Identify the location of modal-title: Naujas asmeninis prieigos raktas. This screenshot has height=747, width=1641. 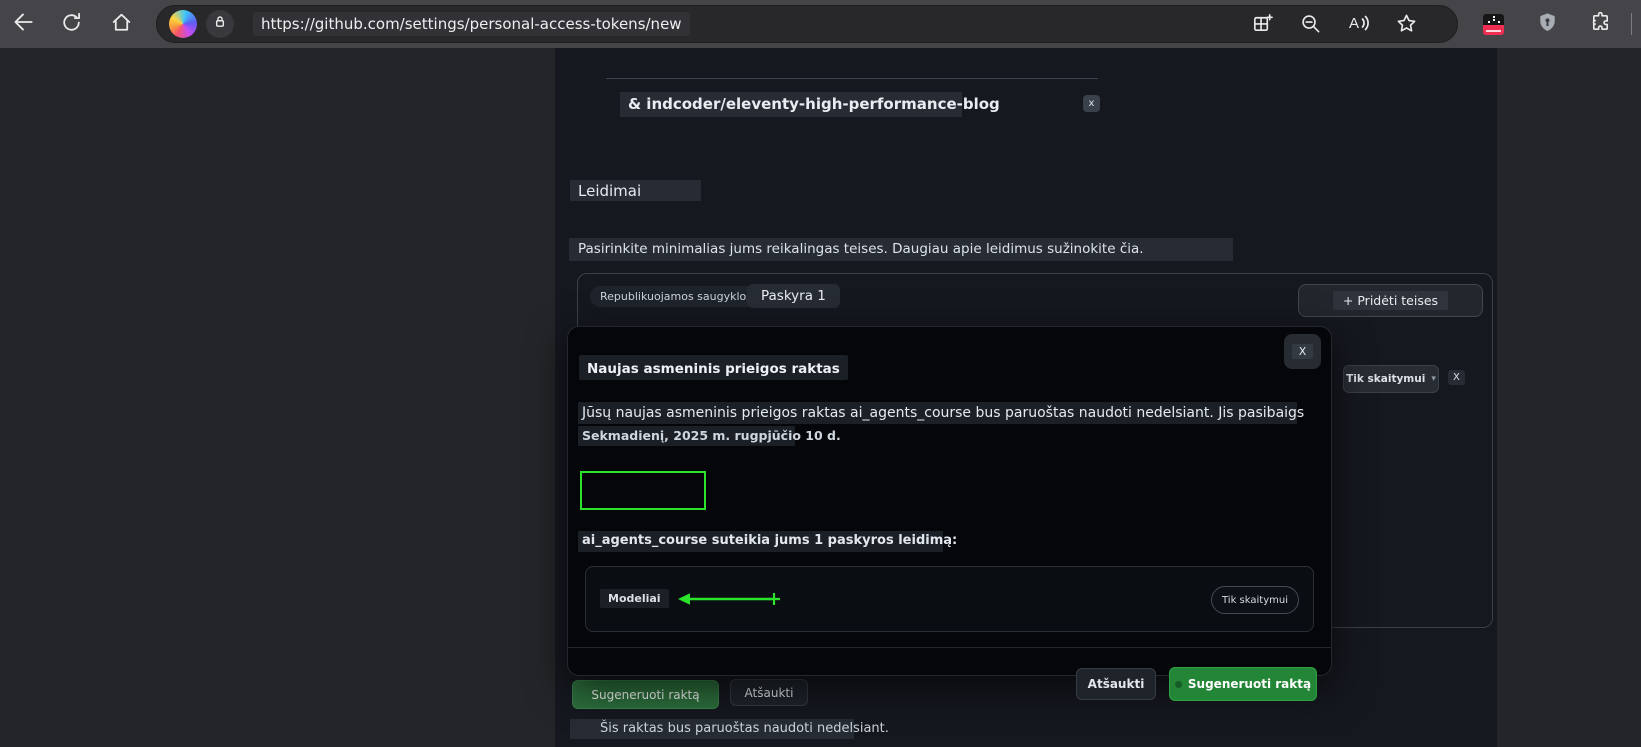
(713, 369).